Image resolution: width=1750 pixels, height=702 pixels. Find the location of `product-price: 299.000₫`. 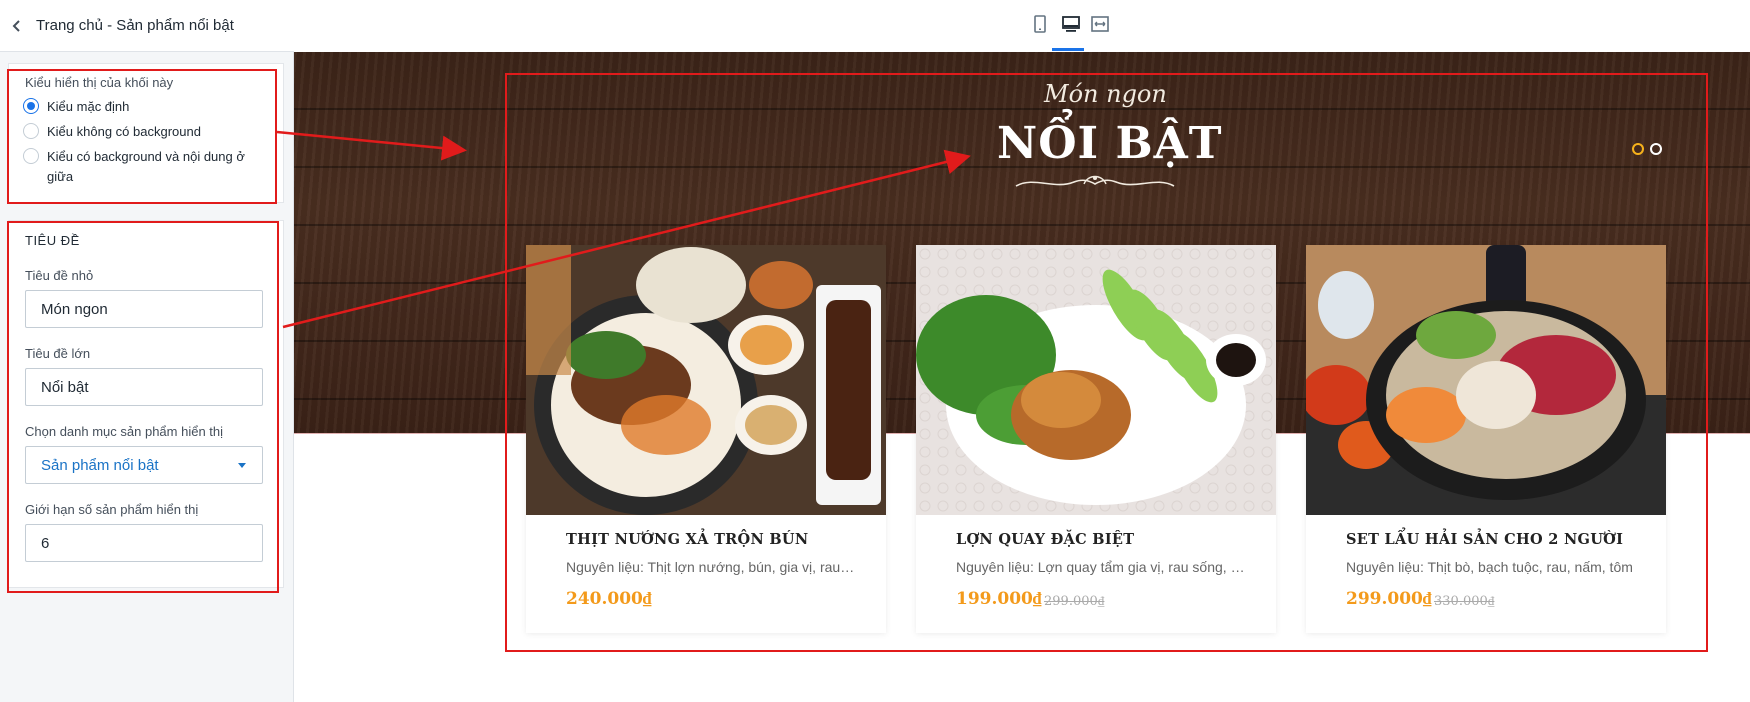

product-price: 299.000₫ is located at coordinates (1389, 599).